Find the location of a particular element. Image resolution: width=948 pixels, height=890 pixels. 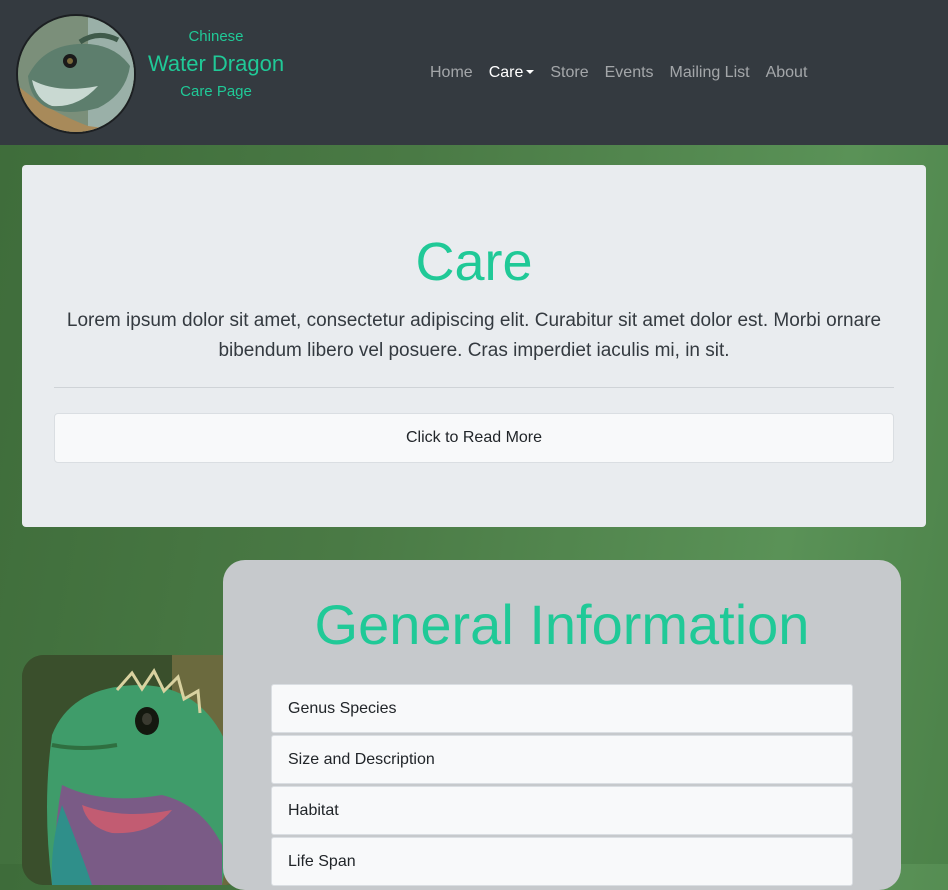

general-info-title: General Information is located at coordinates (562, 624).